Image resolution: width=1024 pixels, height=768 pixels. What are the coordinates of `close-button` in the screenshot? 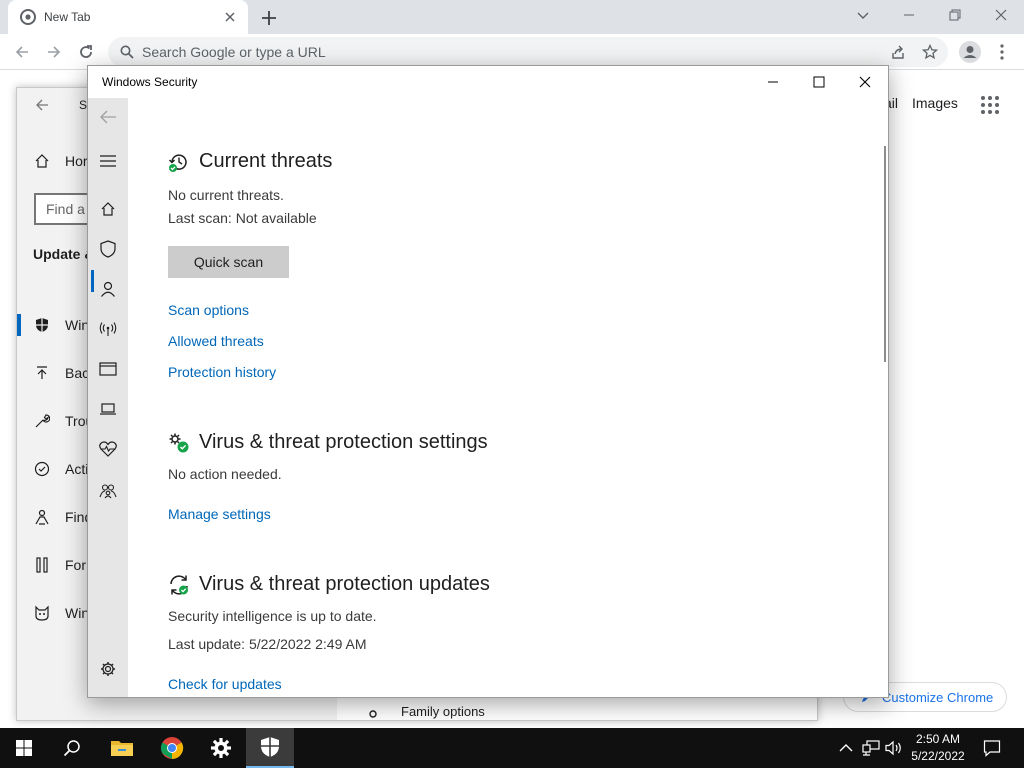 It's located at (865, 82).